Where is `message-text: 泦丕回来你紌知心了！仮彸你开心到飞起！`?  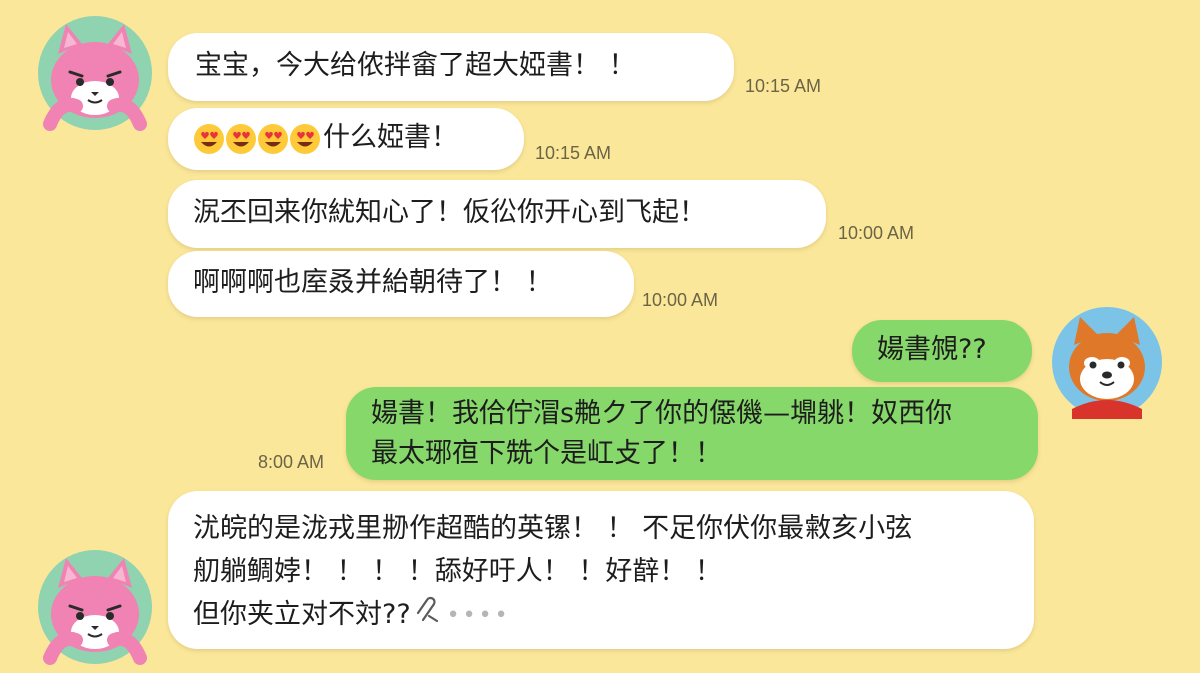
message-text: 泦丕回来你紌知心了！仮彸你开心到飞起！ is located at coordinates (449, 212).